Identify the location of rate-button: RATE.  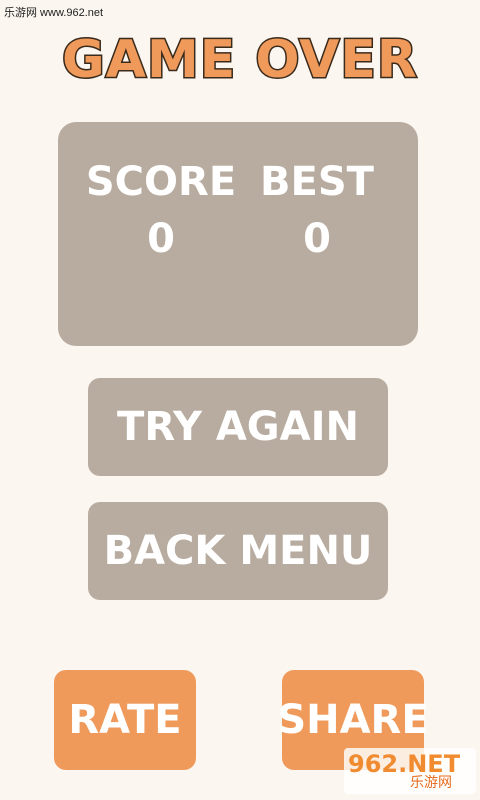
(125, 720).